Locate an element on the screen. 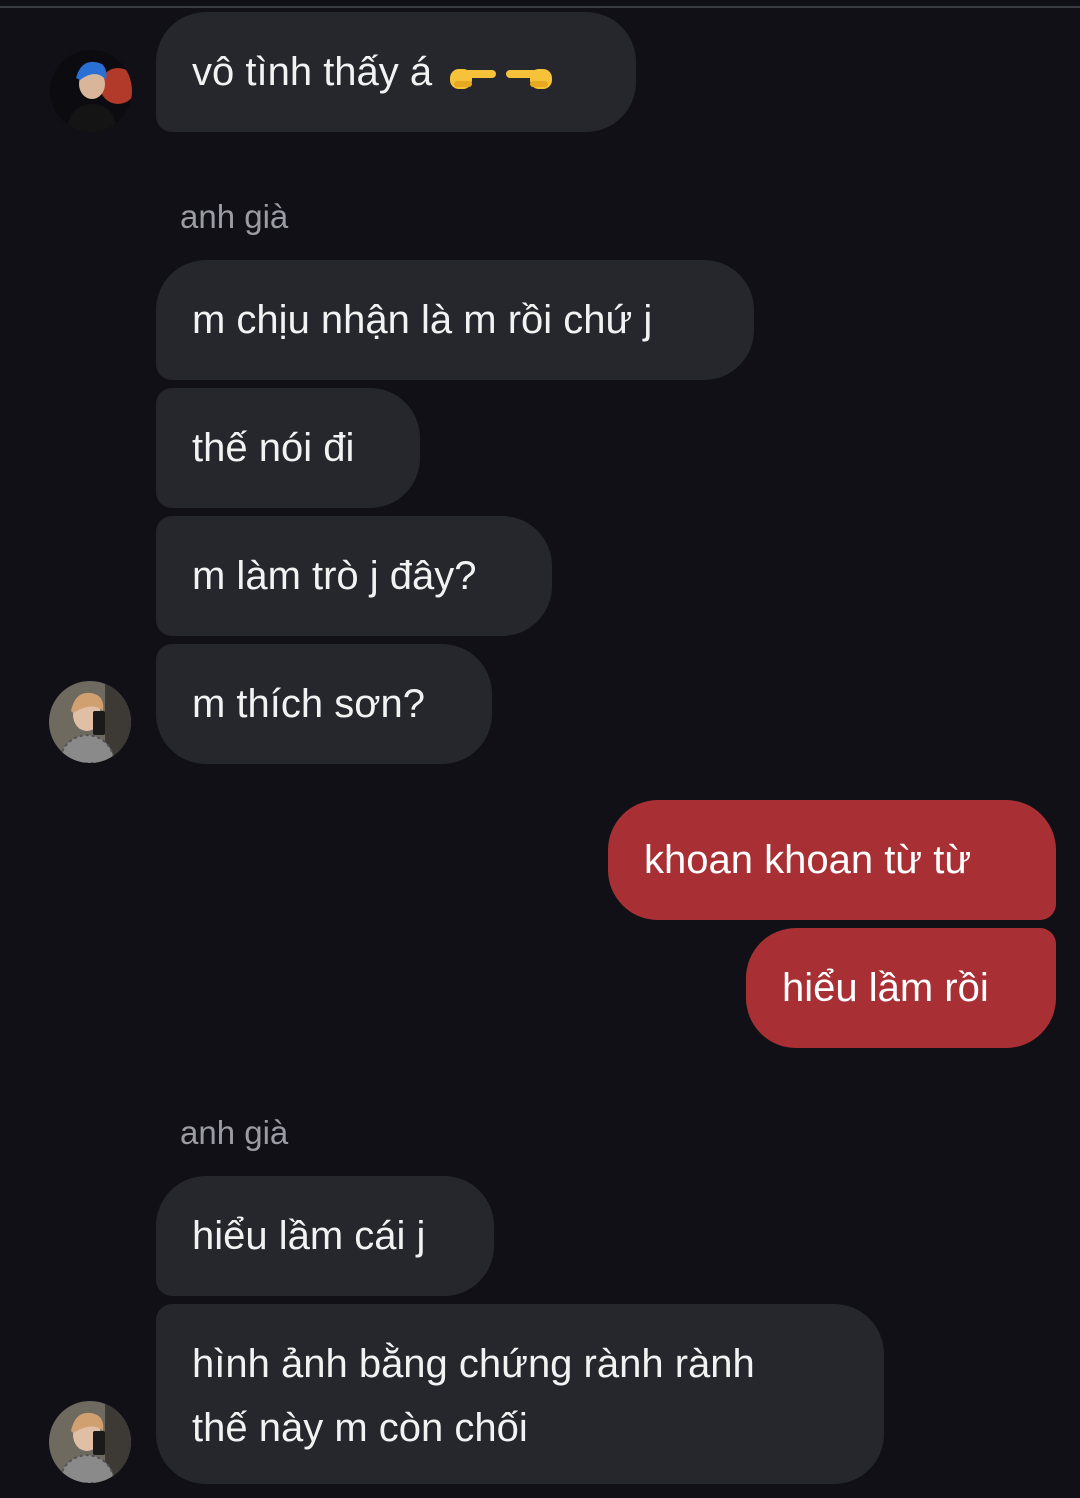 The image size is (1080, 1498). message-text: m làm trò j đây? is located at coordinates (334, 576).